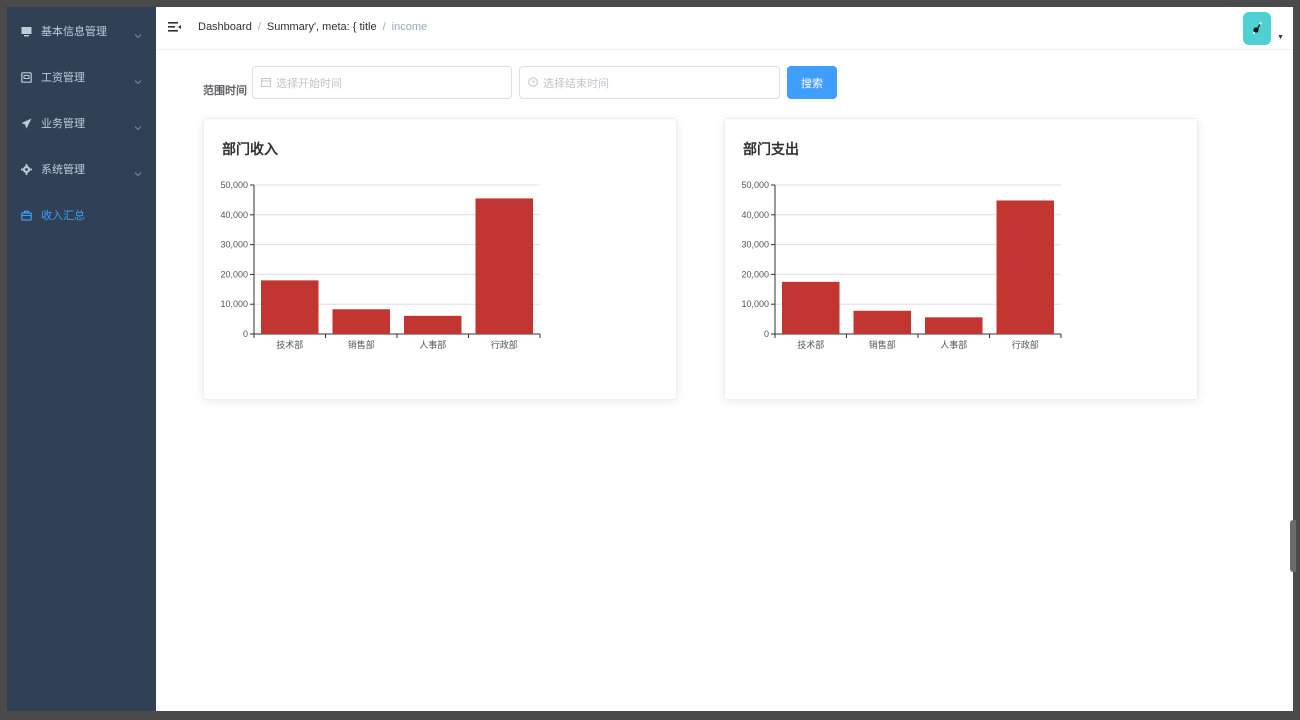 Image resolution: width=1300 pixels, height=720 pixels. What do you see at coordinates (26, 77) in the screenshot?
I see `wallet-icon` at bounding box center [26, 77].